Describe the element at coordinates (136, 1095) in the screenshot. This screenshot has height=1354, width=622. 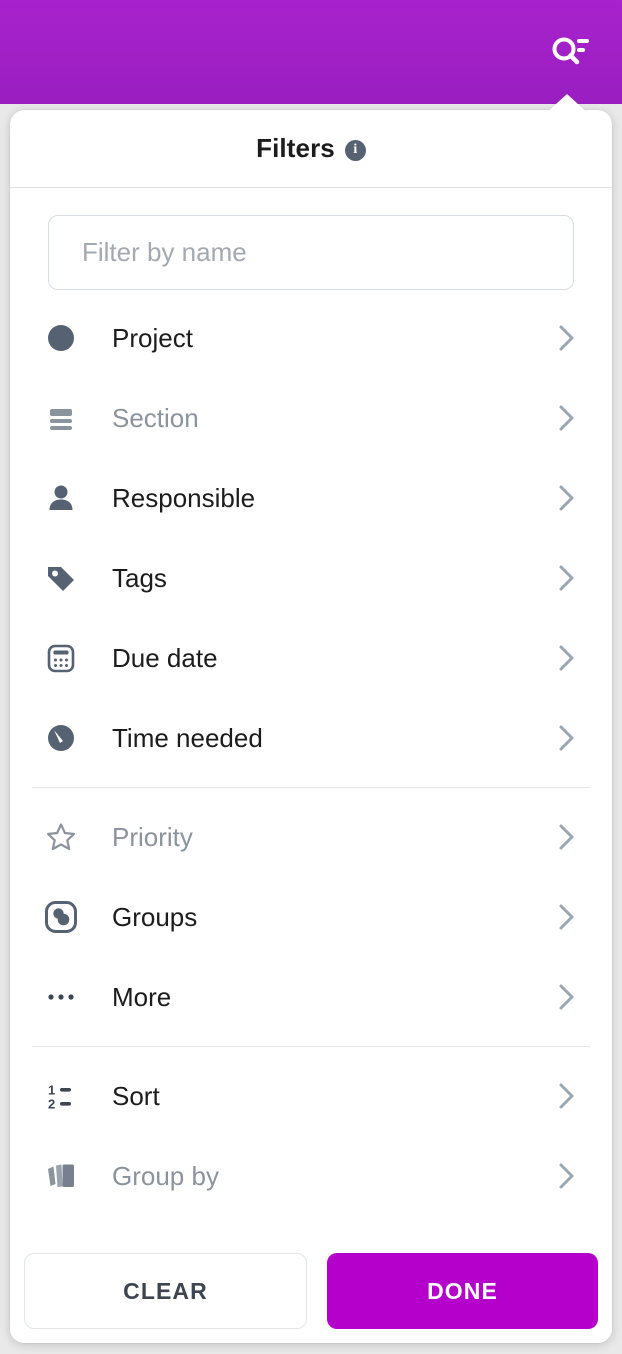
I see `filter-label: Sort` at that location.